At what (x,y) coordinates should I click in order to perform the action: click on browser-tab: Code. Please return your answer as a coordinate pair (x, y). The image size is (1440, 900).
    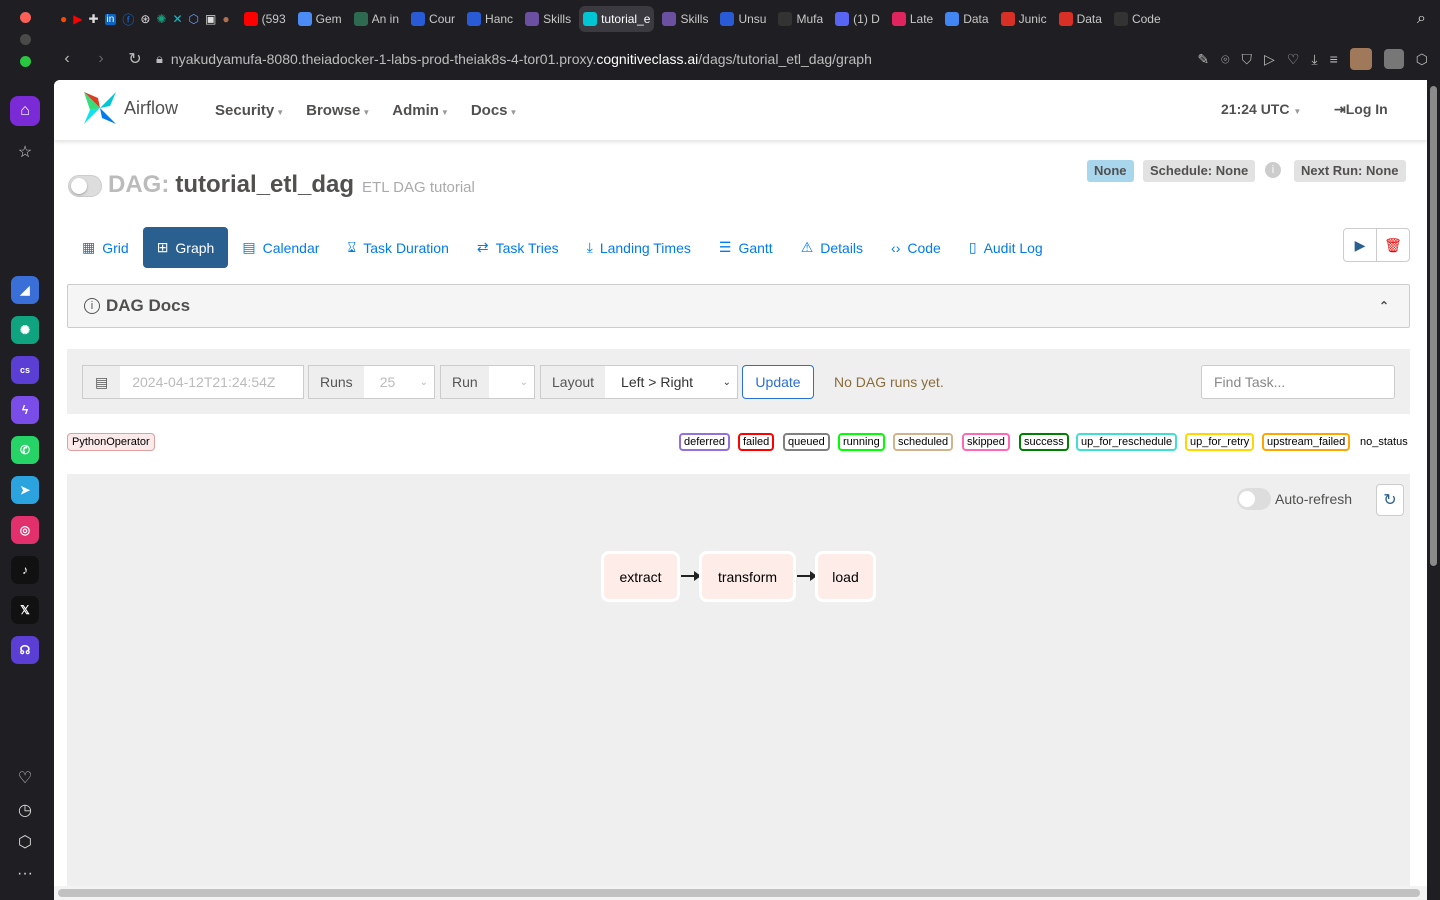
    Looking at the image, I should click on (1137, 19).